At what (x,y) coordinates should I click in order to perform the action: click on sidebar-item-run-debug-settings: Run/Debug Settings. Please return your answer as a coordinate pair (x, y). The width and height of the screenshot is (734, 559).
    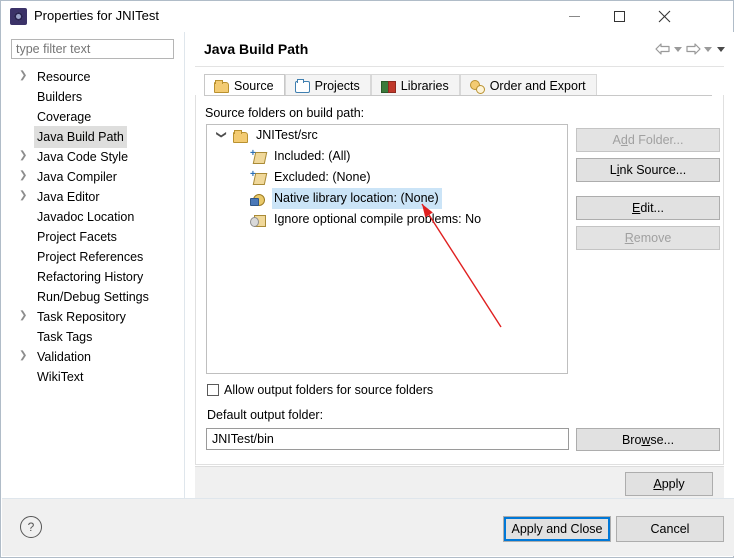
    Looking at the image, I should click on (93, 296).